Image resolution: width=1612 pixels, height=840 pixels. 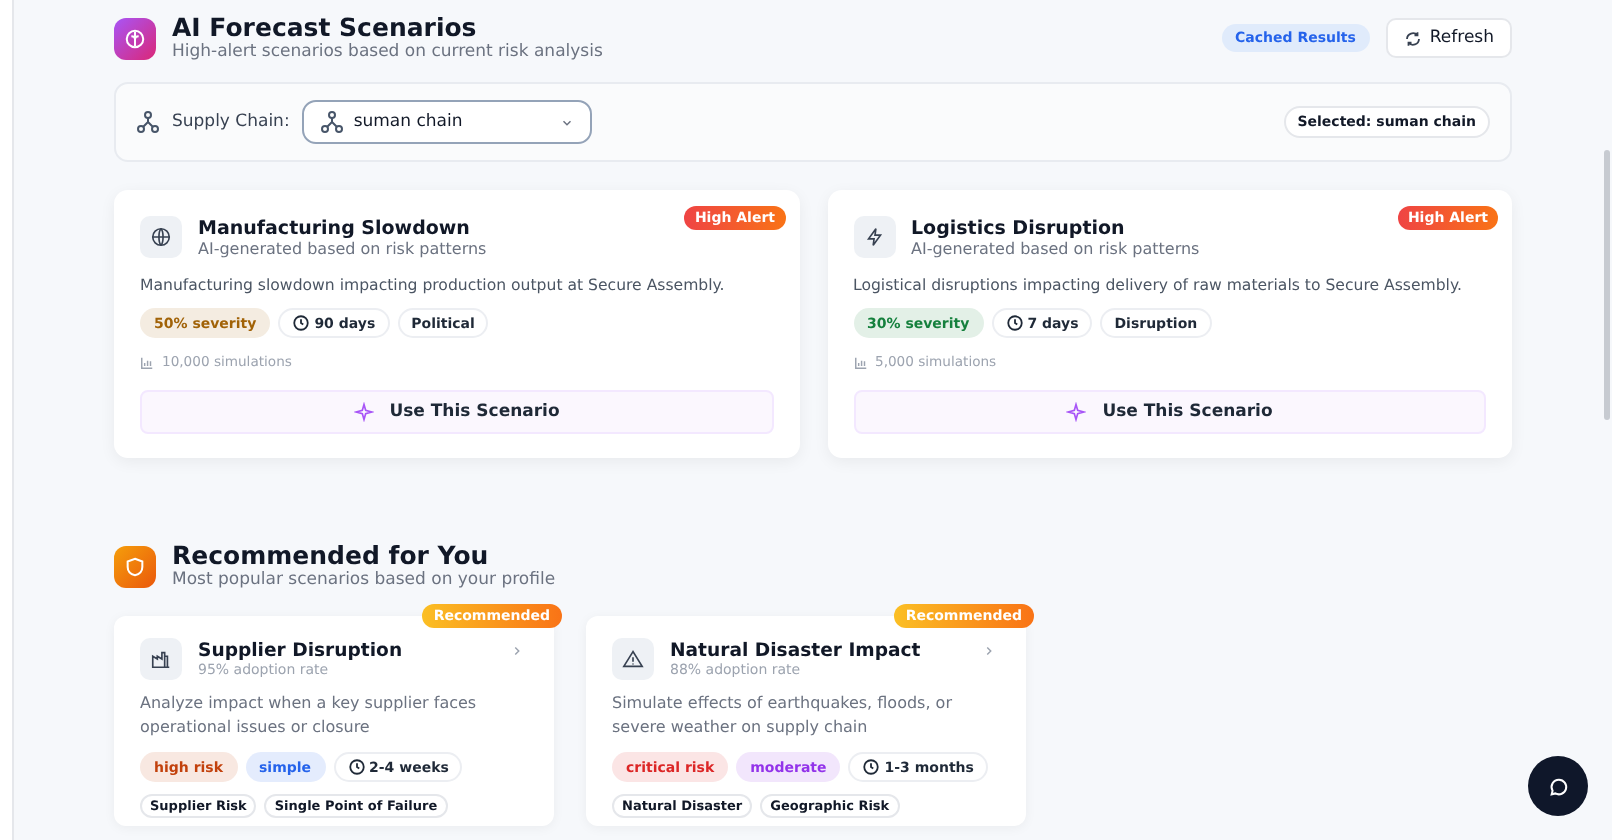 What do you see at coordinates (1412, 38) in the screenshot?
I see `refresh-icon` at bounding box center [1412, 38].